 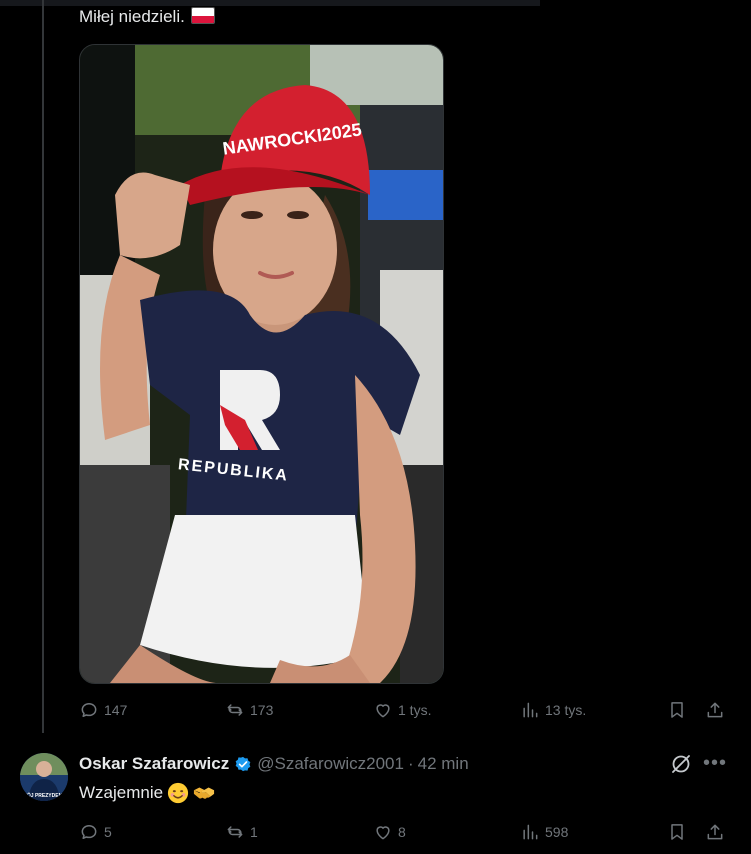 I want to click on reply-button: 147, so click(x=103, y=710).